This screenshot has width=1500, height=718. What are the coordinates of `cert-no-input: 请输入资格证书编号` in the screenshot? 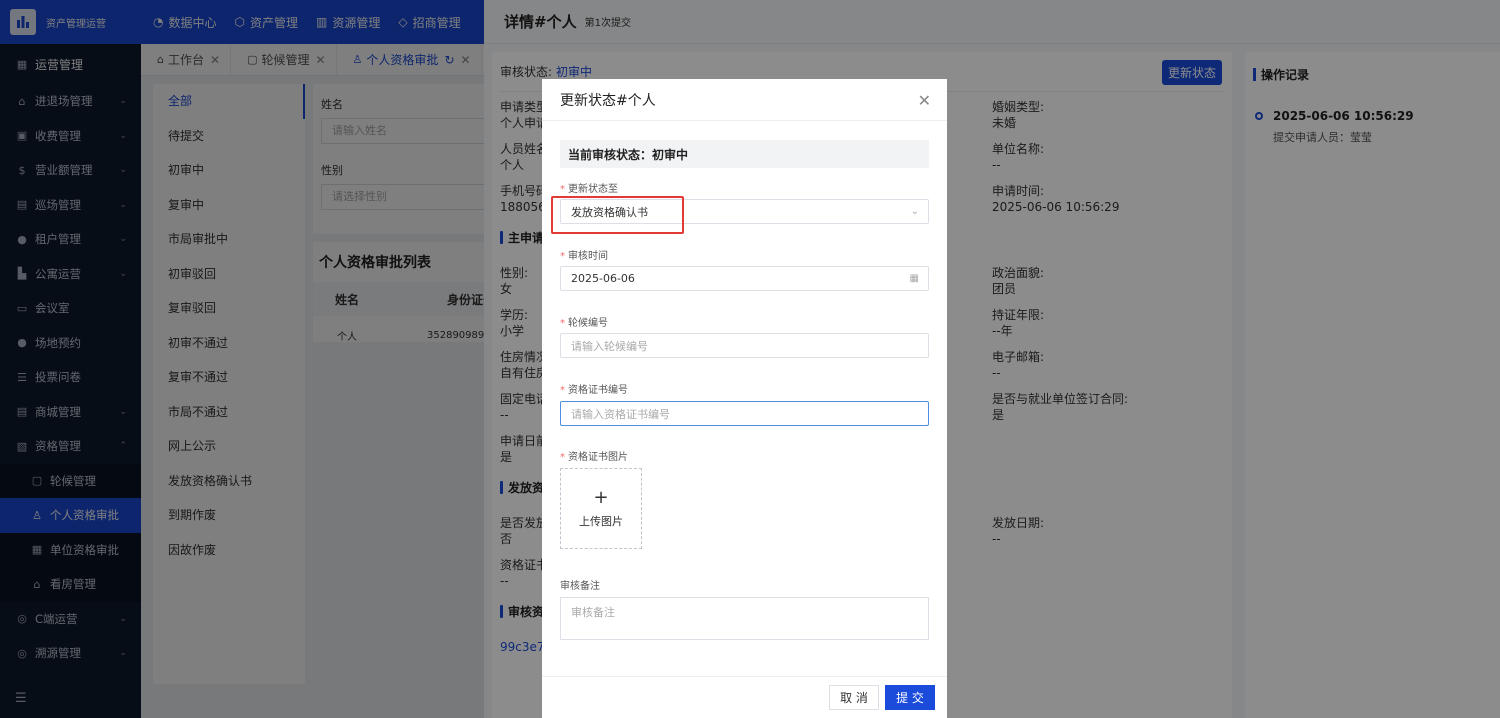 It's located at (744, 413).